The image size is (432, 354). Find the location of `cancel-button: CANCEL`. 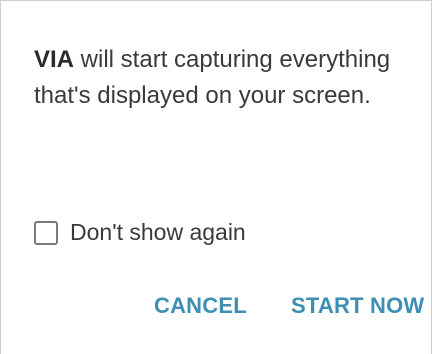

cancel-button: CANCEL is located at coordinates (200, 306).